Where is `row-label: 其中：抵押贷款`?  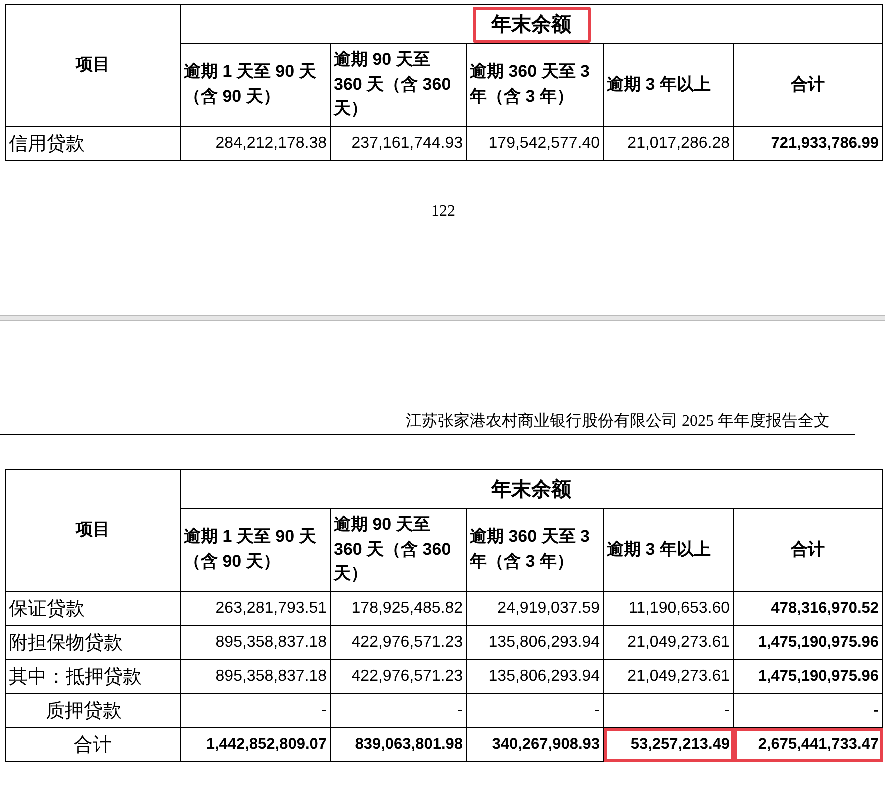
row-label: 其中：抵押贷款 is located at coordinates (93, 677).